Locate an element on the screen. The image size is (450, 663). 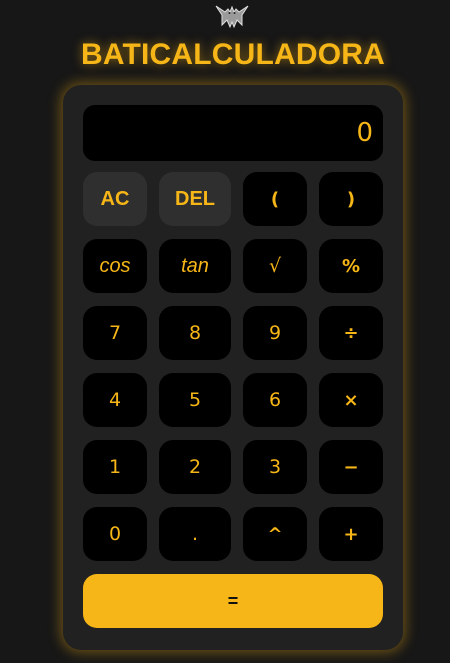
cos-button: cos is located at coordinates (115, 266).